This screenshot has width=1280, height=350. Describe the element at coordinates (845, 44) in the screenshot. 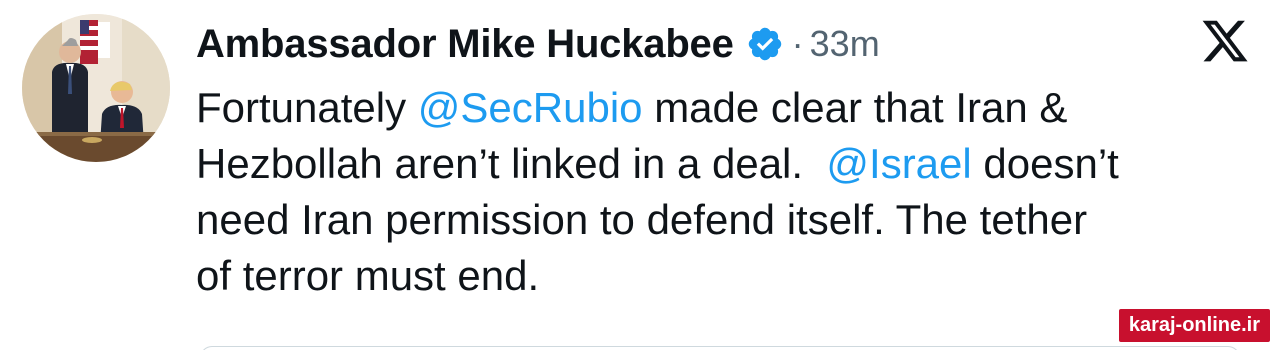

I see `tweet-timestamp: 33m` at that location.